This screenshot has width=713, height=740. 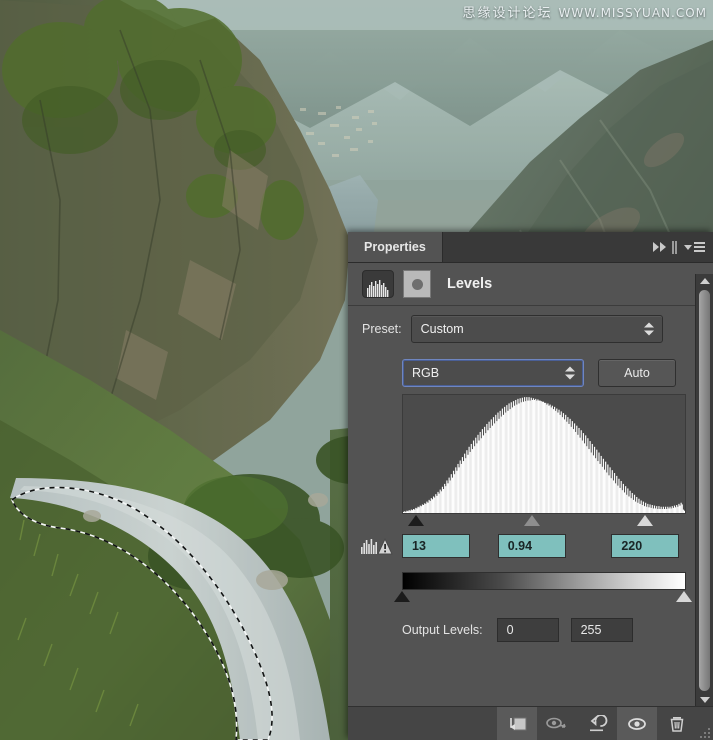 I want to click on histogram-area, so click(x=544, y=454).